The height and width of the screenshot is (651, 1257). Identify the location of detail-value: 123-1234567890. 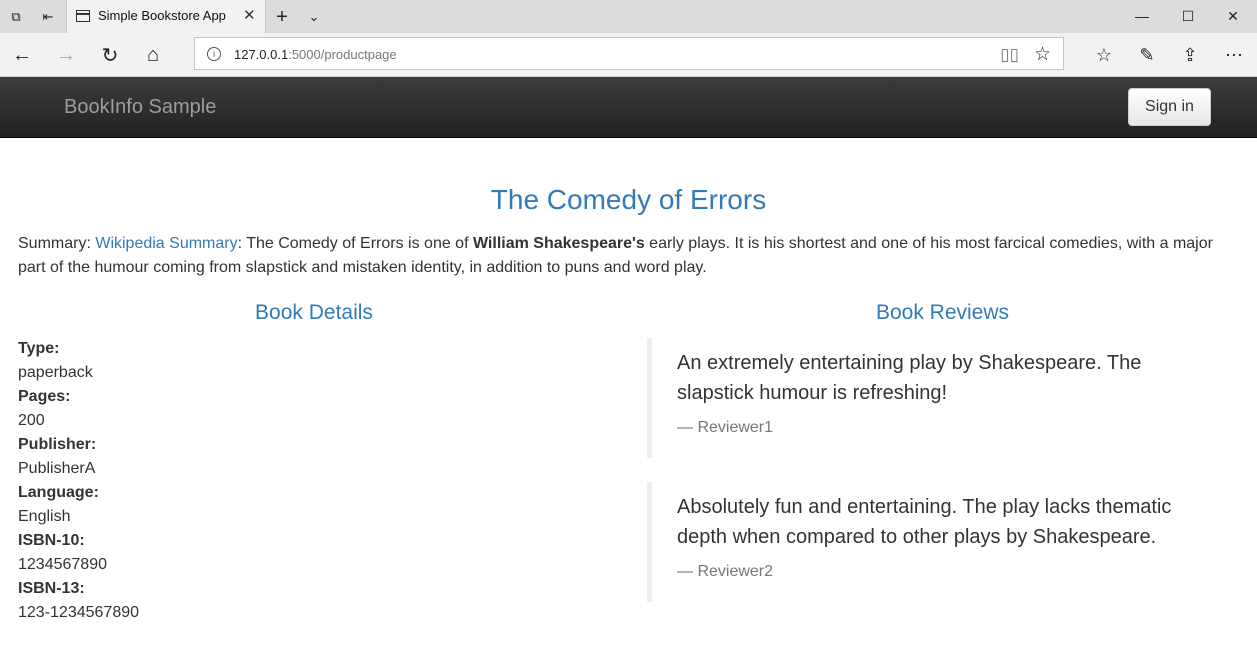
(79, 612).